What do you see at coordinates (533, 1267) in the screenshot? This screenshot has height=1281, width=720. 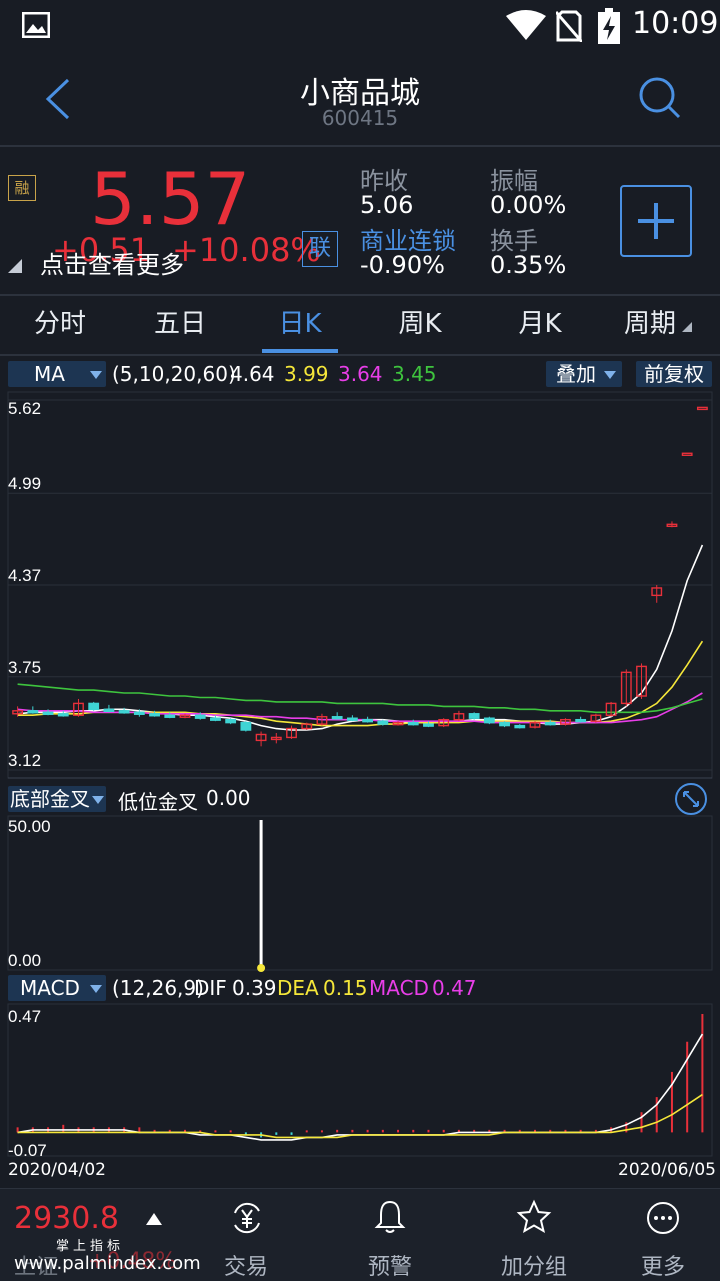 I see `nav-add-group-label: 加分组` at bounding box center [533, 1267].